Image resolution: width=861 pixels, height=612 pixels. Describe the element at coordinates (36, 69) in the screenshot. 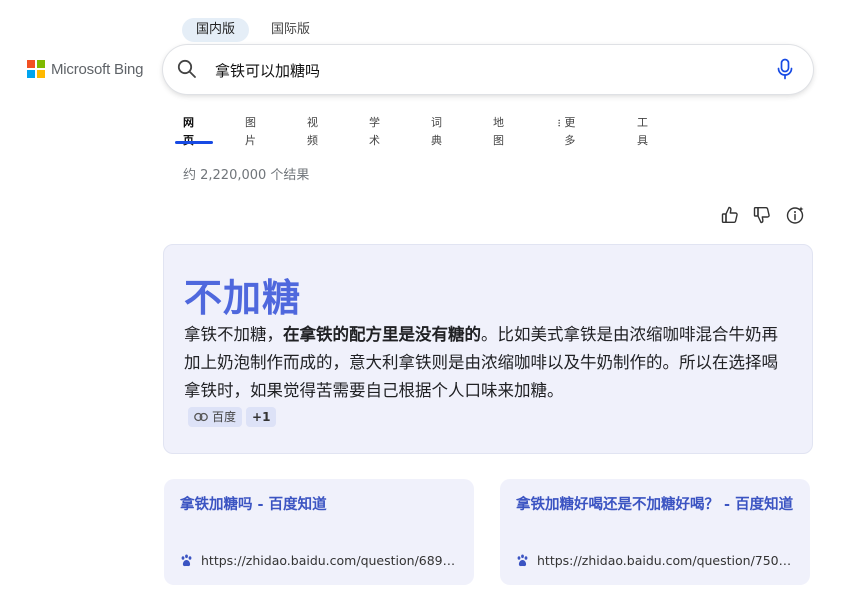

I see `microsoft-logo-icon` at that location.